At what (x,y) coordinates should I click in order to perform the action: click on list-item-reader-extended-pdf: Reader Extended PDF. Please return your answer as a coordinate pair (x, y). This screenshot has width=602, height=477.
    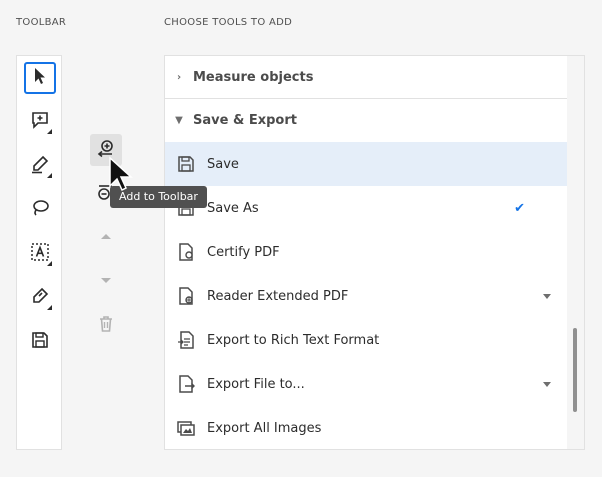
    Looking at the image, I should click on (367, 296).